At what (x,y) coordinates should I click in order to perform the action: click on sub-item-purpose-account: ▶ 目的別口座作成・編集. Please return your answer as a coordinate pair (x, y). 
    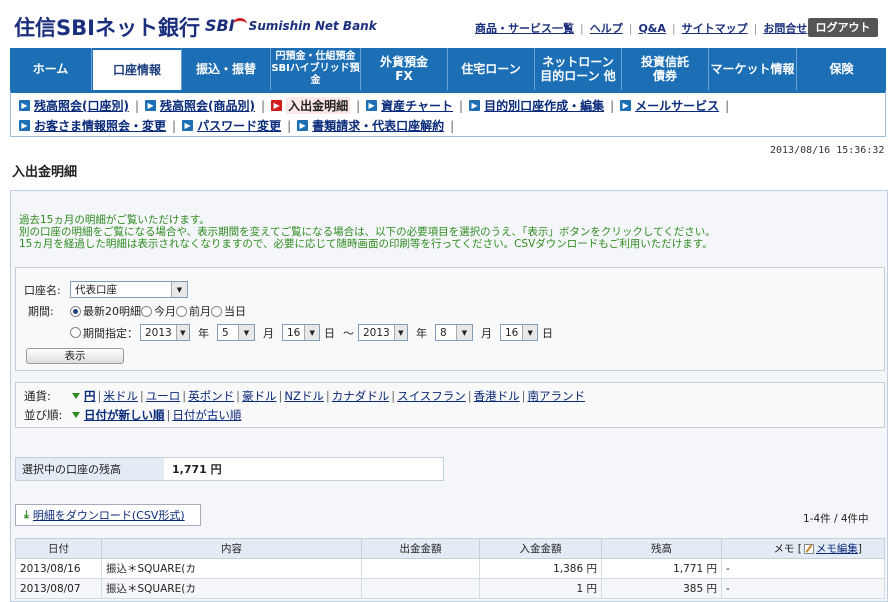
    Looking at the image, I should click on (536, 105).